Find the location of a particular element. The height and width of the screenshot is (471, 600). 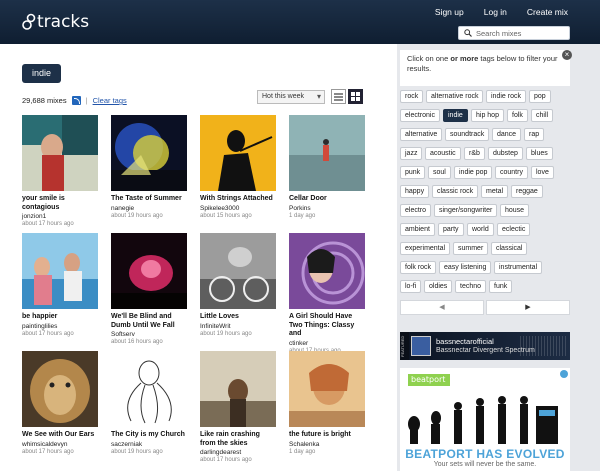

tag-button: country is located at coordinates (511, 172).